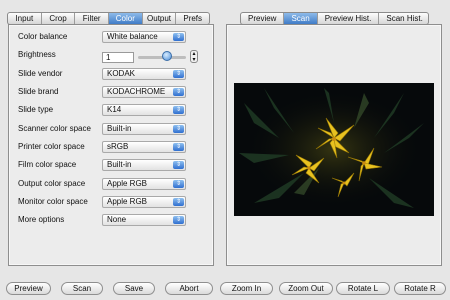  Describe the element at coordinates (166, 56) in the screenshot. I see `brightness-slider-handle` at that location.